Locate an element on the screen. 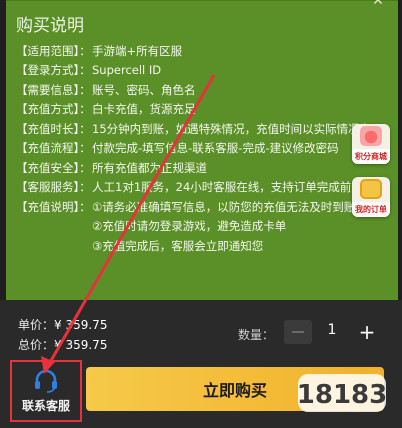  my-orders-label: 我的订单 is located at coordinates (371, 209).